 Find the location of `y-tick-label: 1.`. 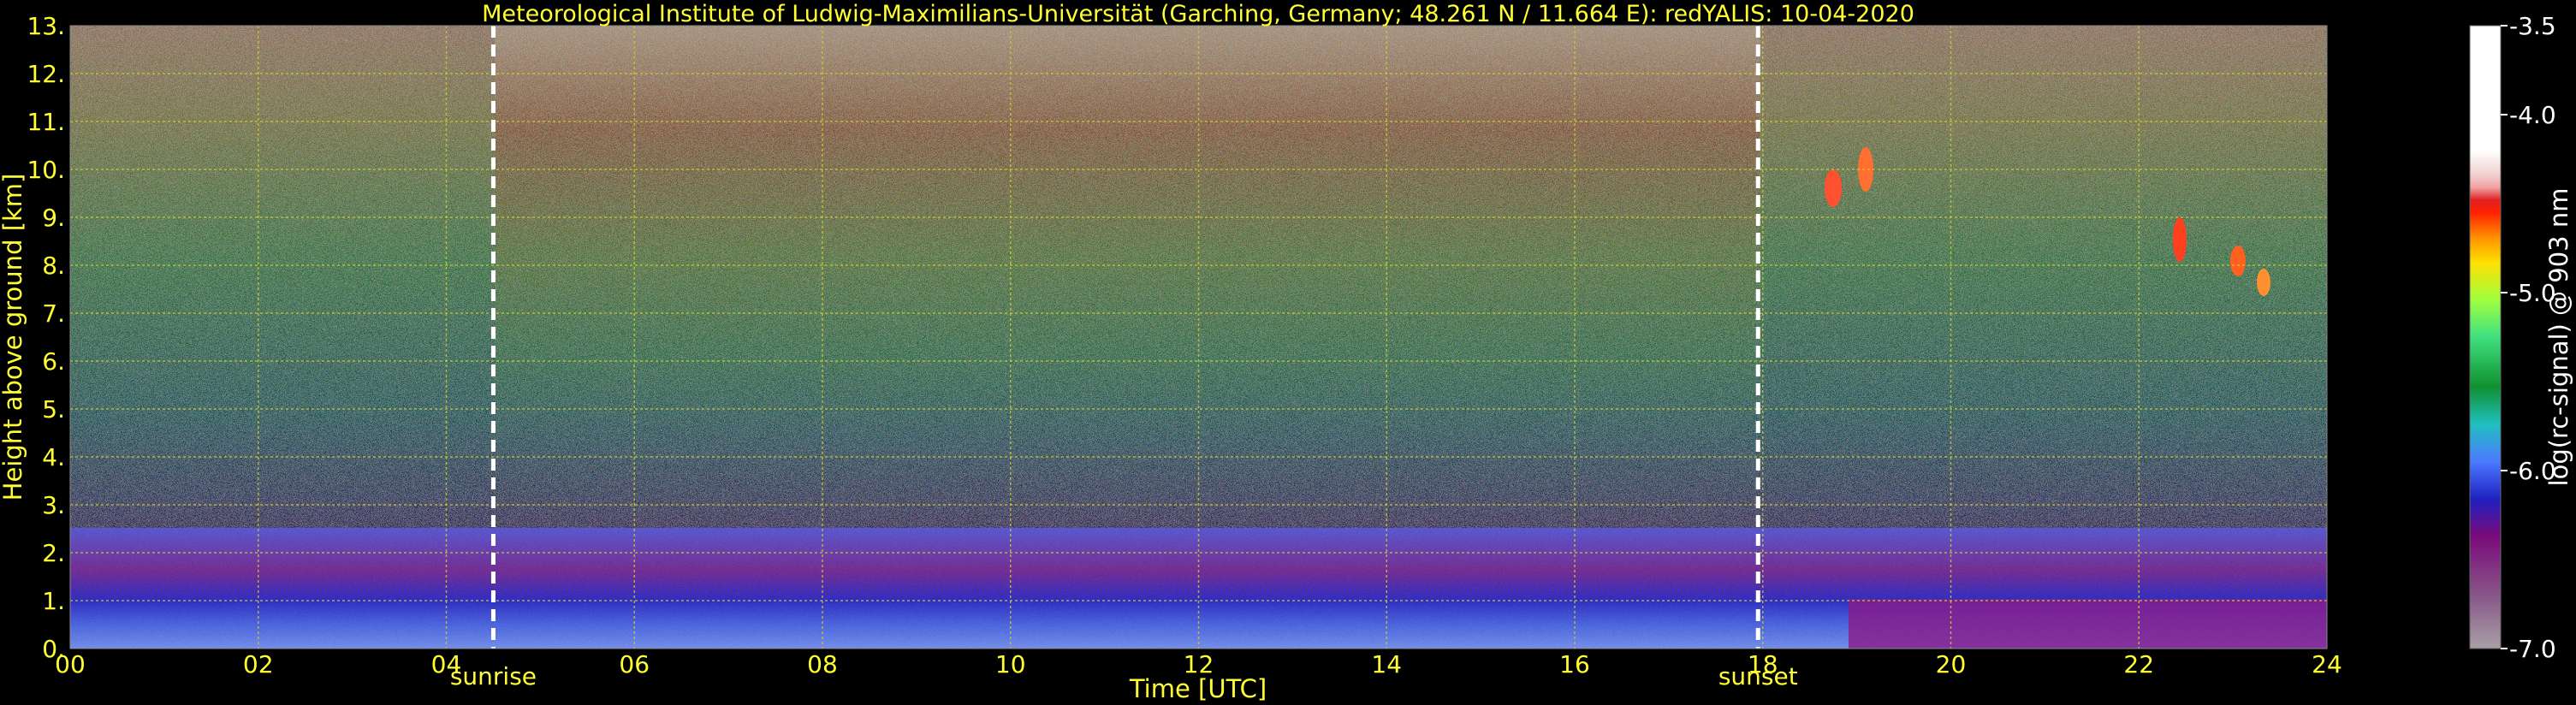

y-tick-label: 1. is located at coordinates (53, 601).